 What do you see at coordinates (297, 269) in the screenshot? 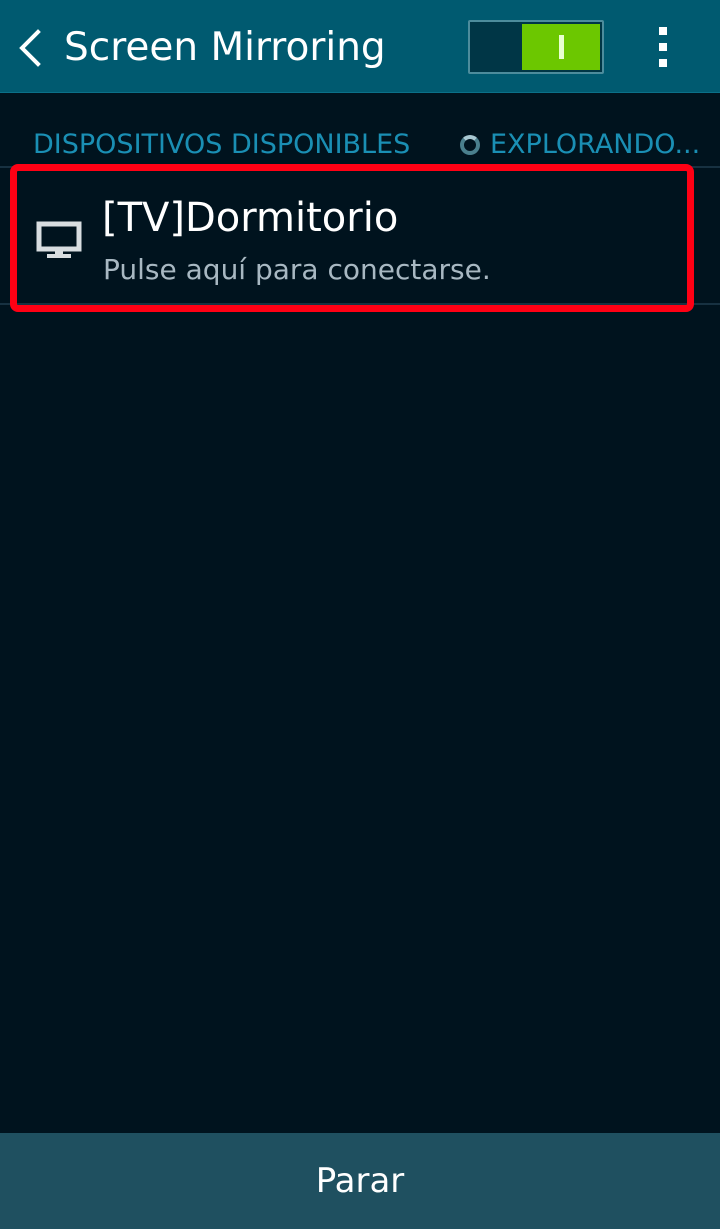
I see `device-subtitle: Pulse aquí para conectarse.` at bounding box center [297, 269].